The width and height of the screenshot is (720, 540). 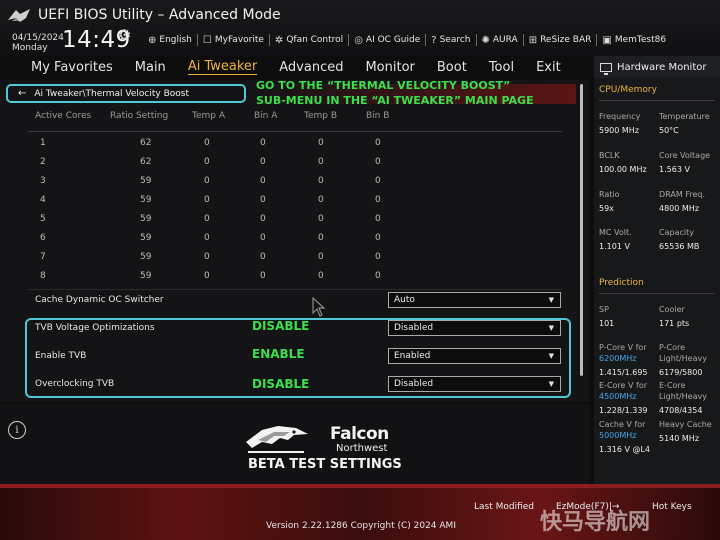 What do you see at coordinates (311, 67) in the screenshot?
I see `tab-advanced: Advanced` at bounding box center [311, 67].